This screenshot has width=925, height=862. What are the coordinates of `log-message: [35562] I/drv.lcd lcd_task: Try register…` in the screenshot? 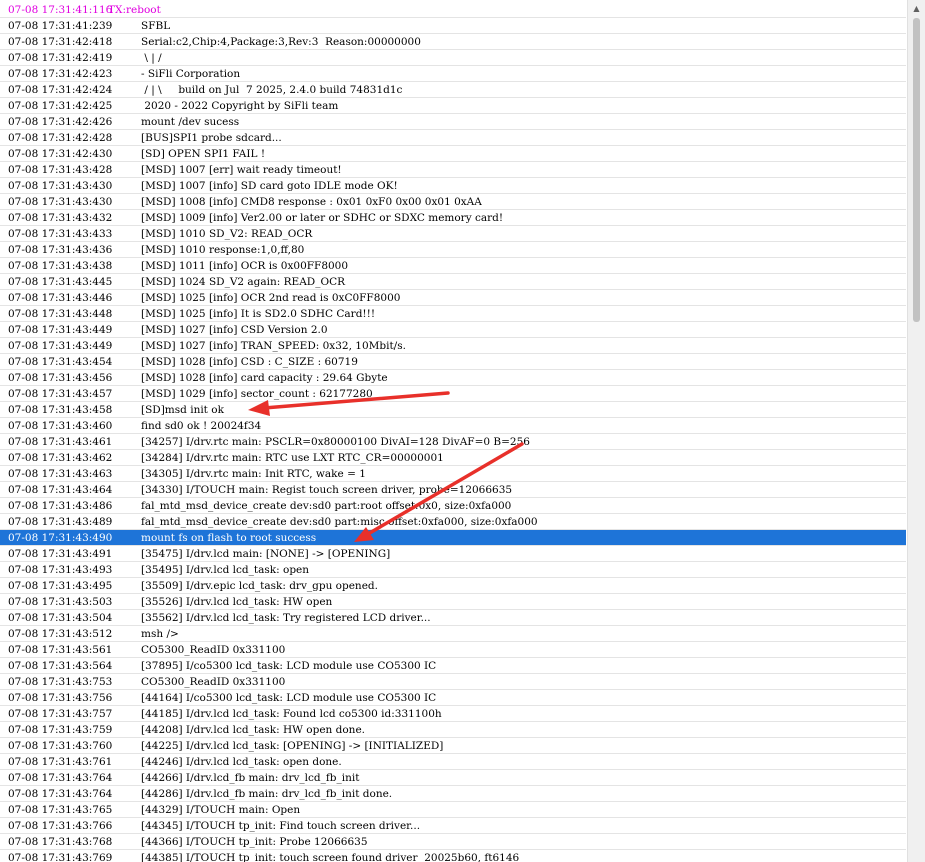 It's located at (286, 618).